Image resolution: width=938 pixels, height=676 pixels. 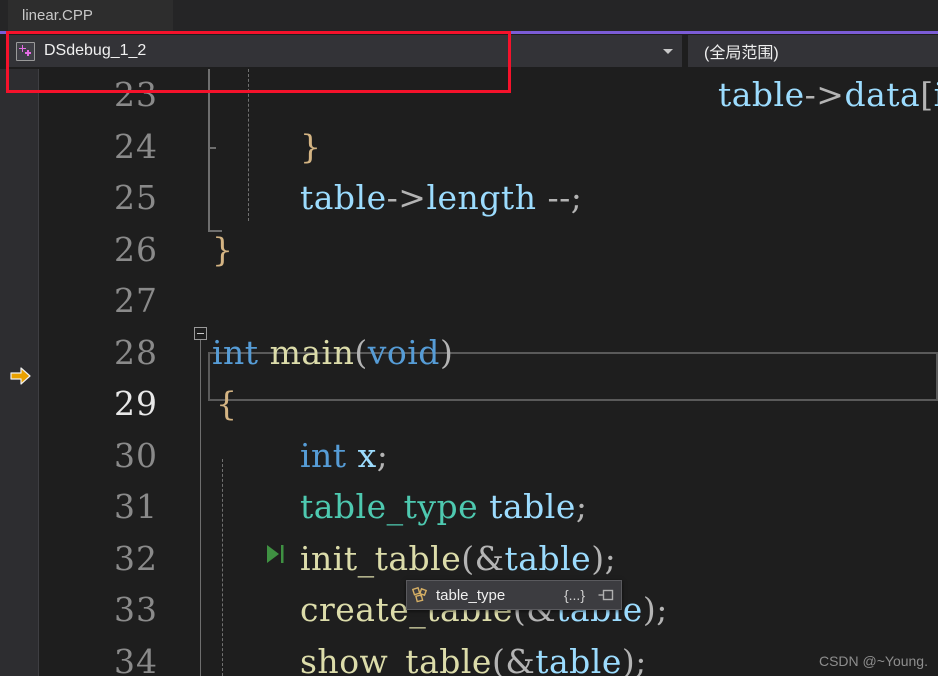 I want to click on code-text: init_table(&table);, so click(x=458, y=558).